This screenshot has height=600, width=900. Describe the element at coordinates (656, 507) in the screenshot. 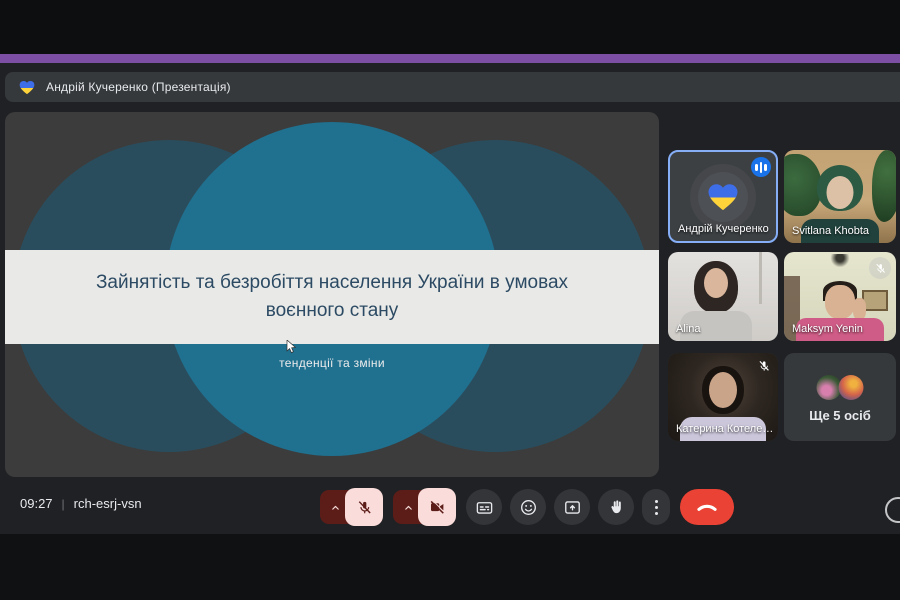

I see `more-options-button` at that location.